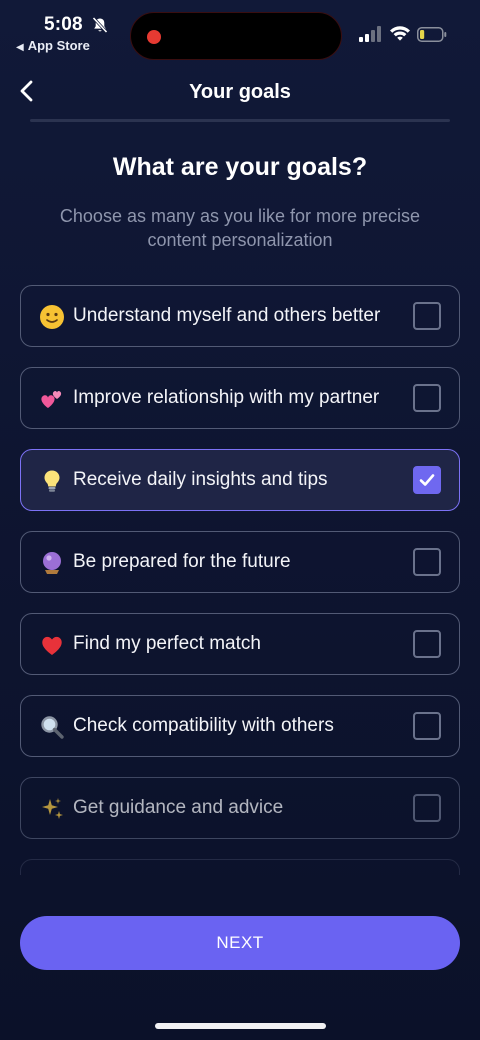  Describe the element at coordinates (182, 561) in the screenshot. I see `goal-label: Be prepared for the future` at that location.